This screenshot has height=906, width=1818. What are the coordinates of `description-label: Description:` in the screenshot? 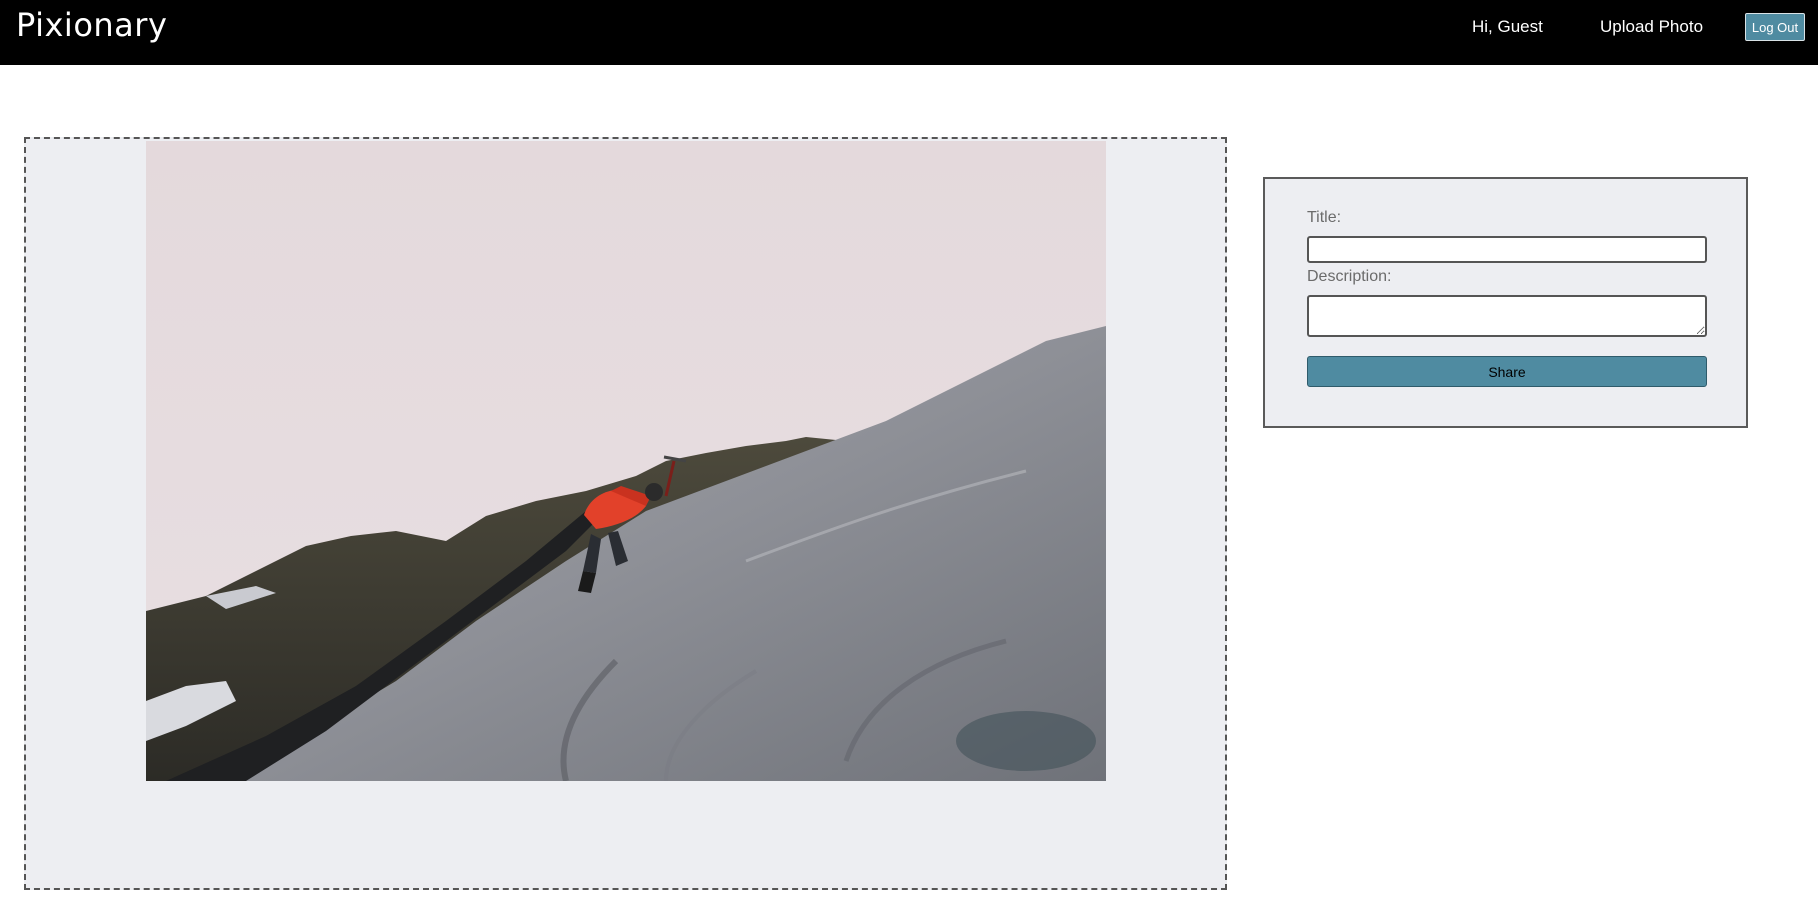 It's located at (1349, 276).